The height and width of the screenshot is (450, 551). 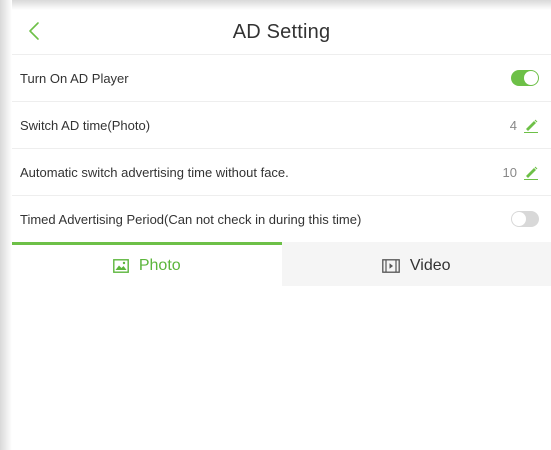 What do you see at coordinates (430, 265) in the screenshot?
I see `tab-video-label: Video` at bounding box center [430, 265].